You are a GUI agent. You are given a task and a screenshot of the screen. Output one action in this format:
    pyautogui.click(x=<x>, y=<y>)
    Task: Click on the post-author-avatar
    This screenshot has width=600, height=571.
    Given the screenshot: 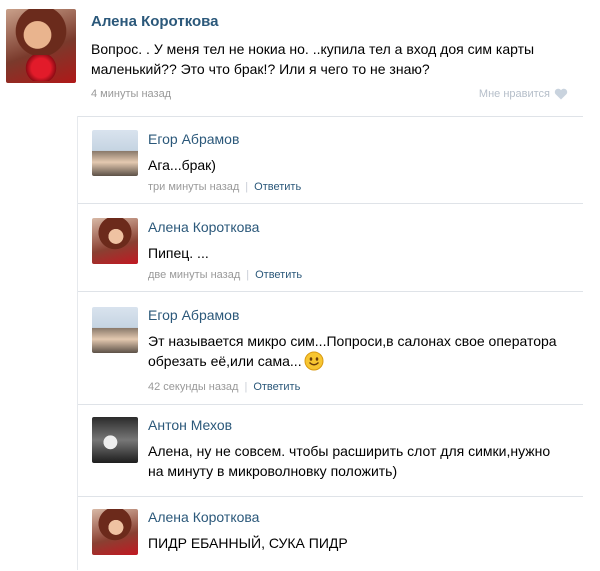 What is the action you would take?
    pyautogui.click(x=41, y=46)
    